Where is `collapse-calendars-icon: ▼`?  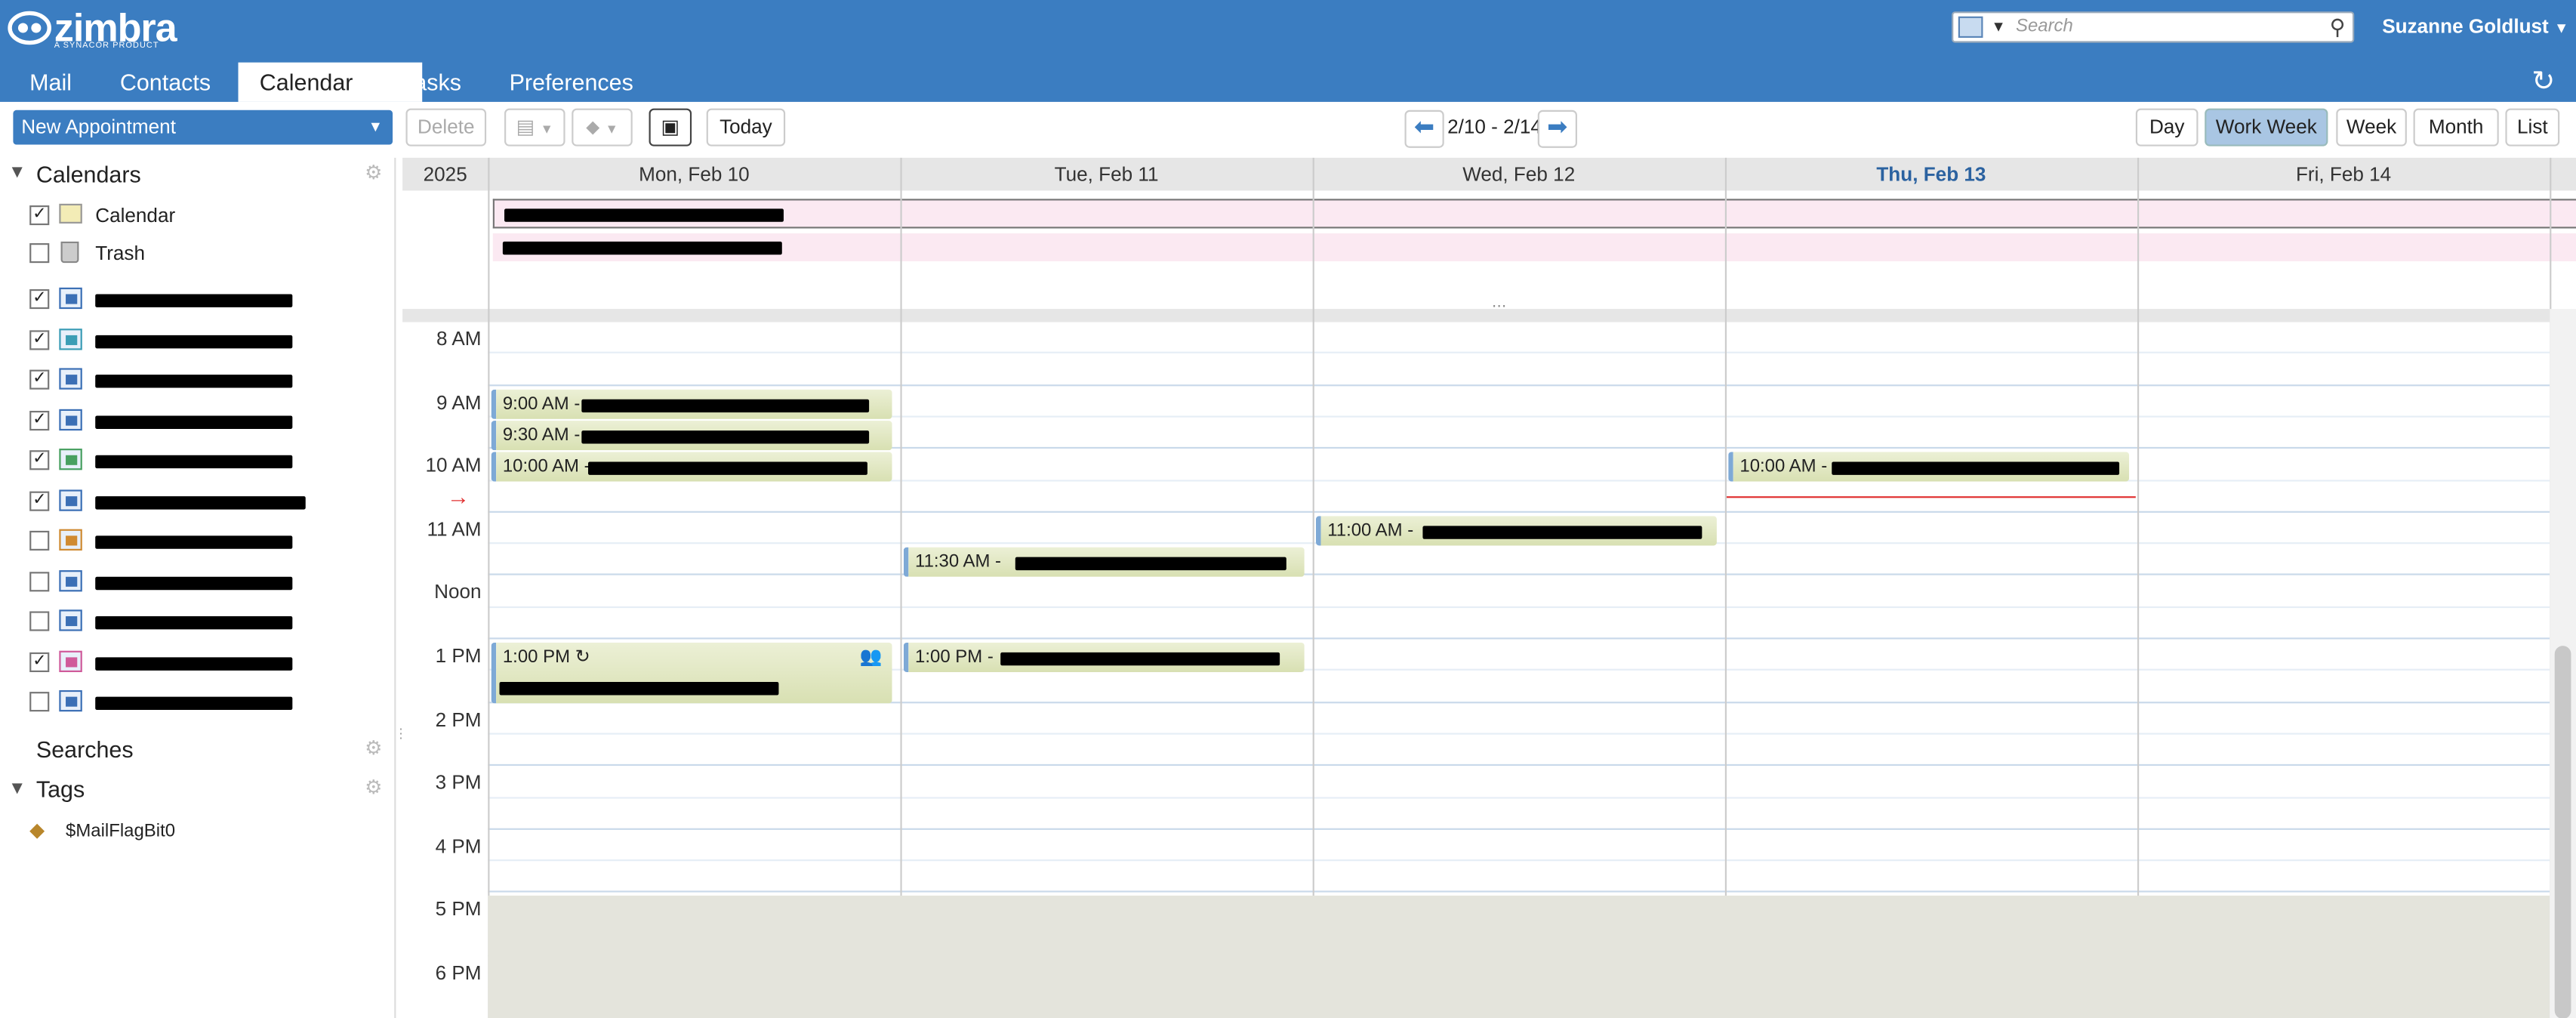 collapse-calendars-icon: ▼ is located at coordinates (17, 172).